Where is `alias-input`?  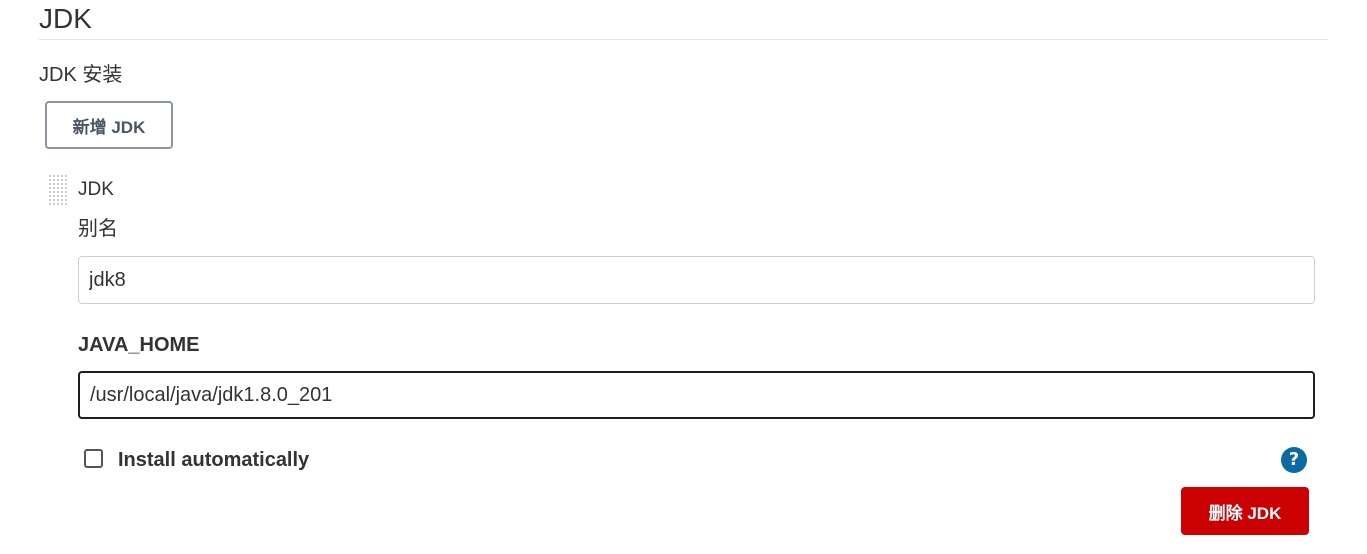
alias-input is located at coordinates (696, 280).